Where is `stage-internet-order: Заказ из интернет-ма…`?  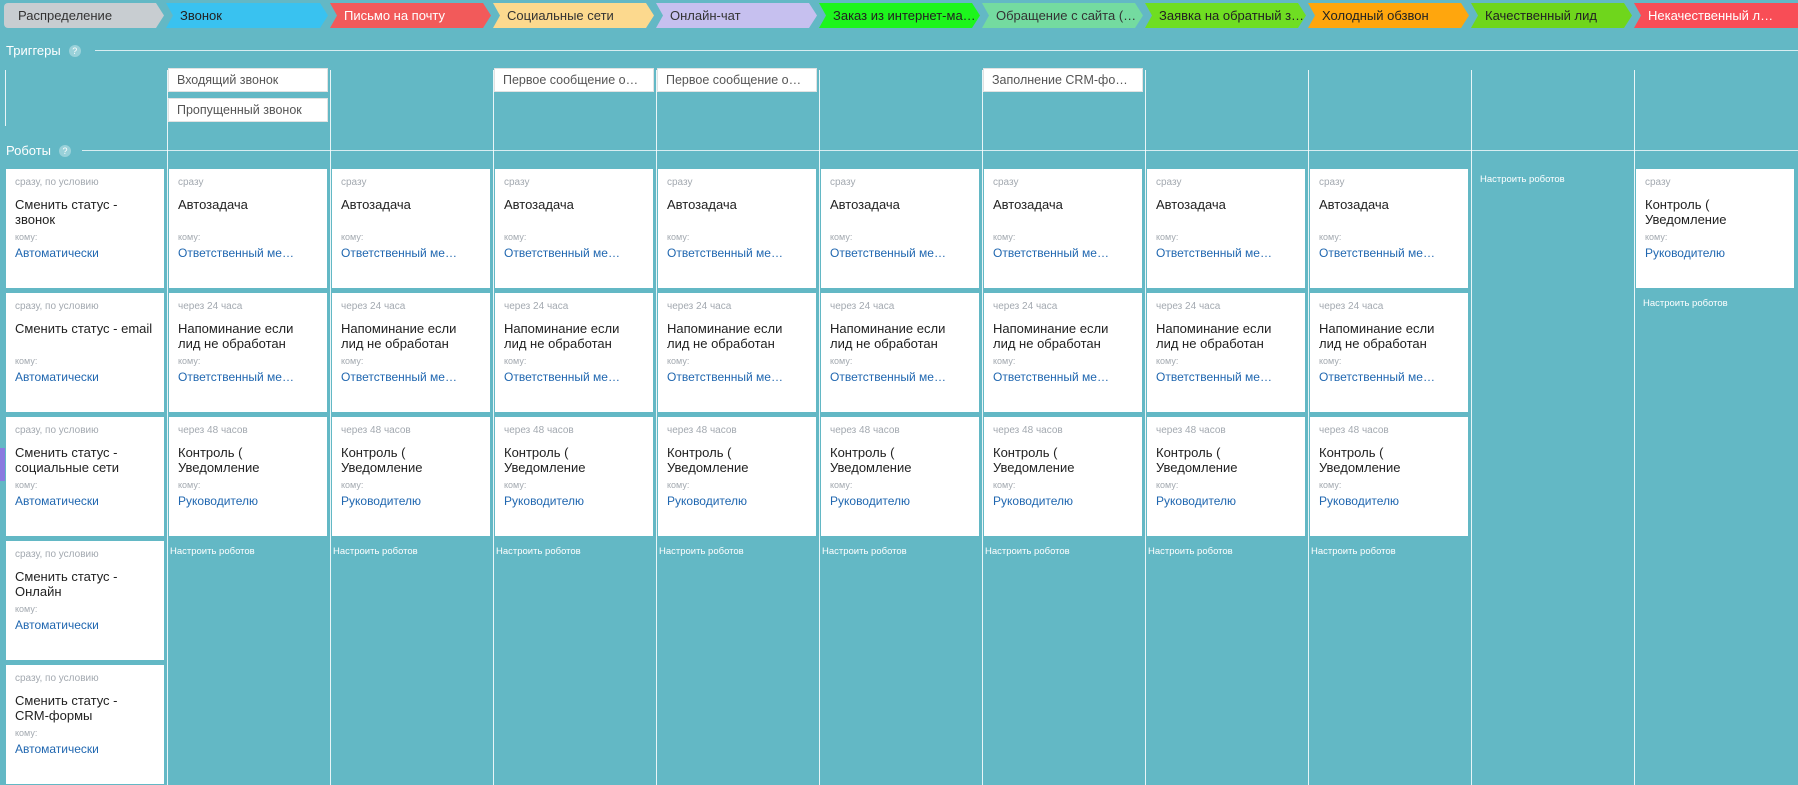 stage-internet-order: Заказ из интернет-ма… is located at coordinates (899, 15).